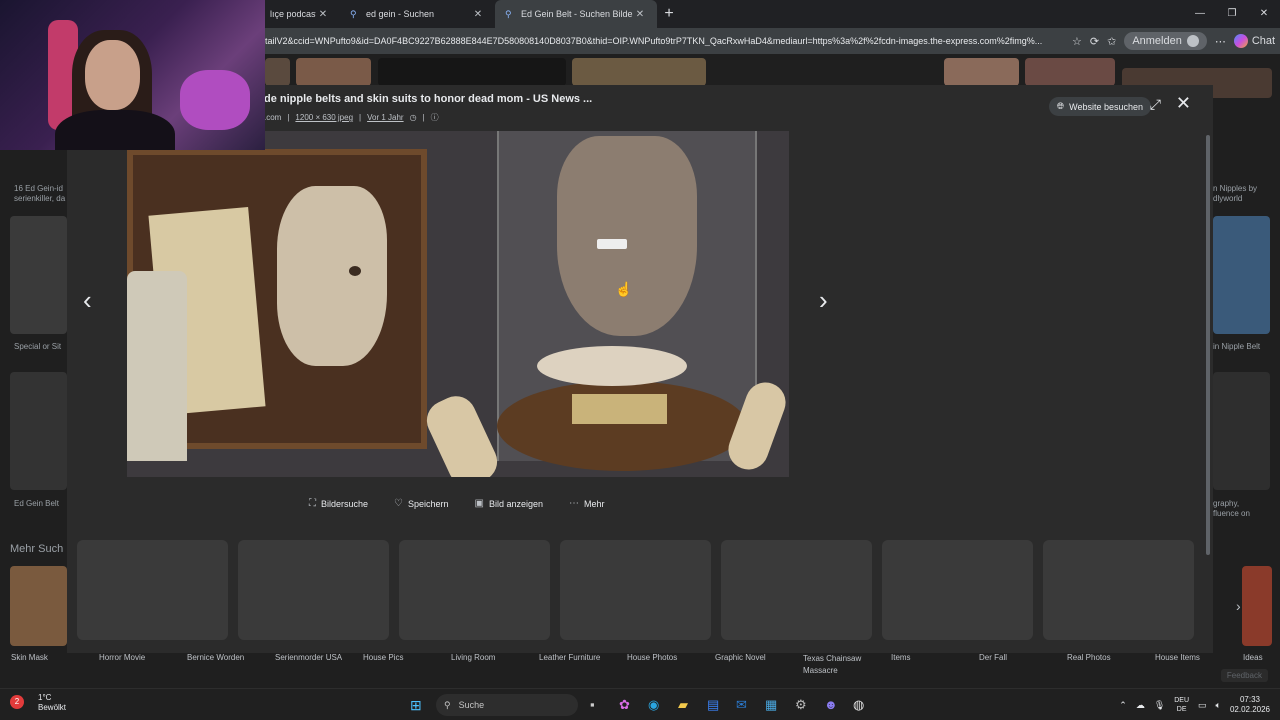  What do you see at coordinates (587, 503) in the screenshot?
I see `more-button: ⋯ Mehr` at bounding box center [587, 503].